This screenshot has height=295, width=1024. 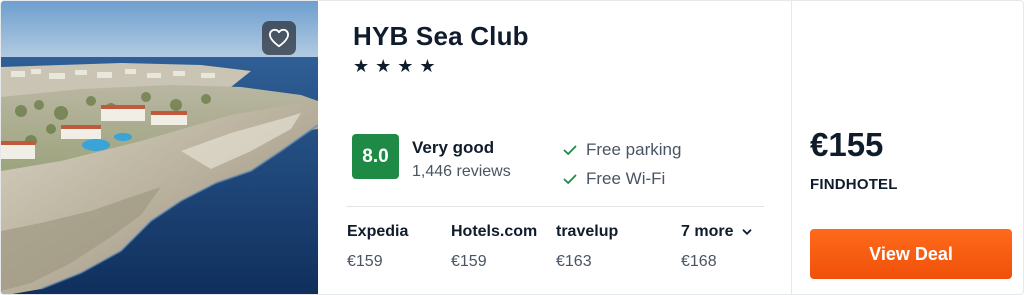 I want to click on provider-name: Hotels.com, so click(x=494, y=231).